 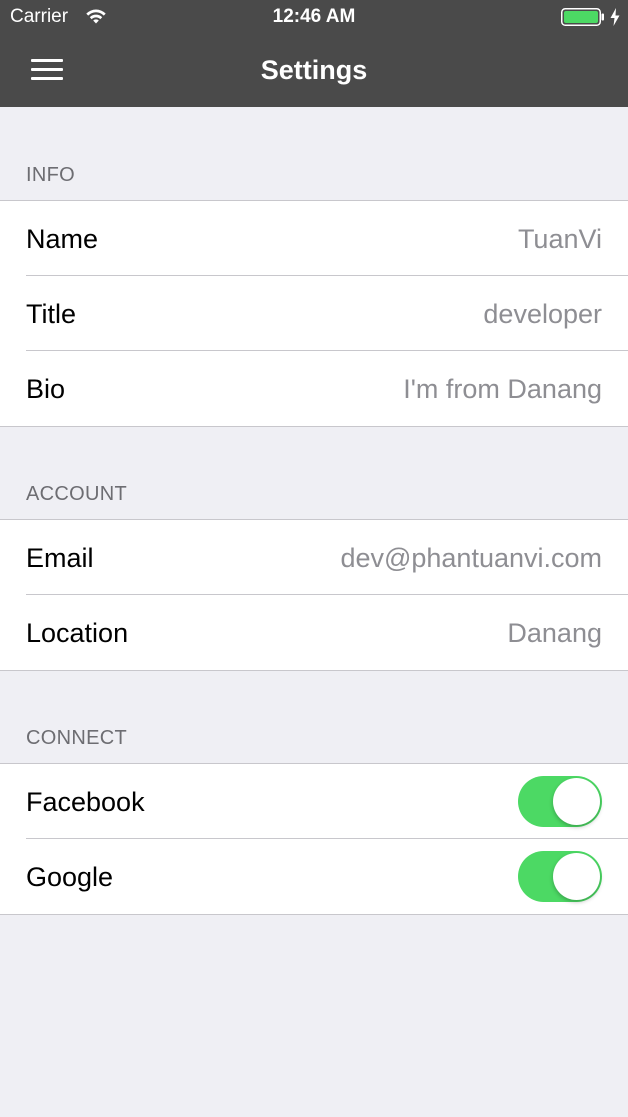 I want to click on row-label: Title, so click(x=51, y=314).